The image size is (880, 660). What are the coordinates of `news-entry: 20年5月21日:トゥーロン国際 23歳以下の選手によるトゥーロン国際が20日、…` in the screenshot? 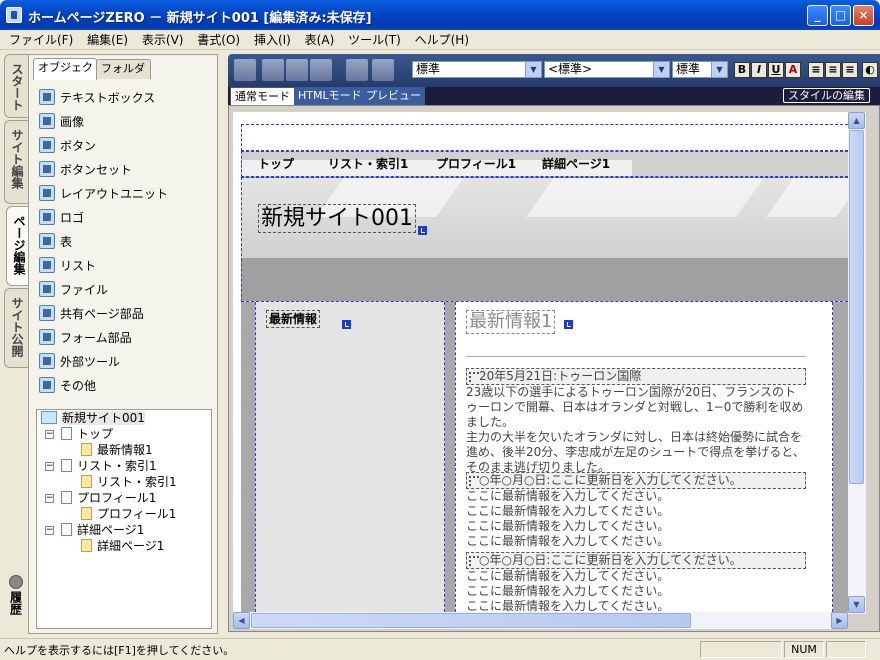 It's located at (636, 421).